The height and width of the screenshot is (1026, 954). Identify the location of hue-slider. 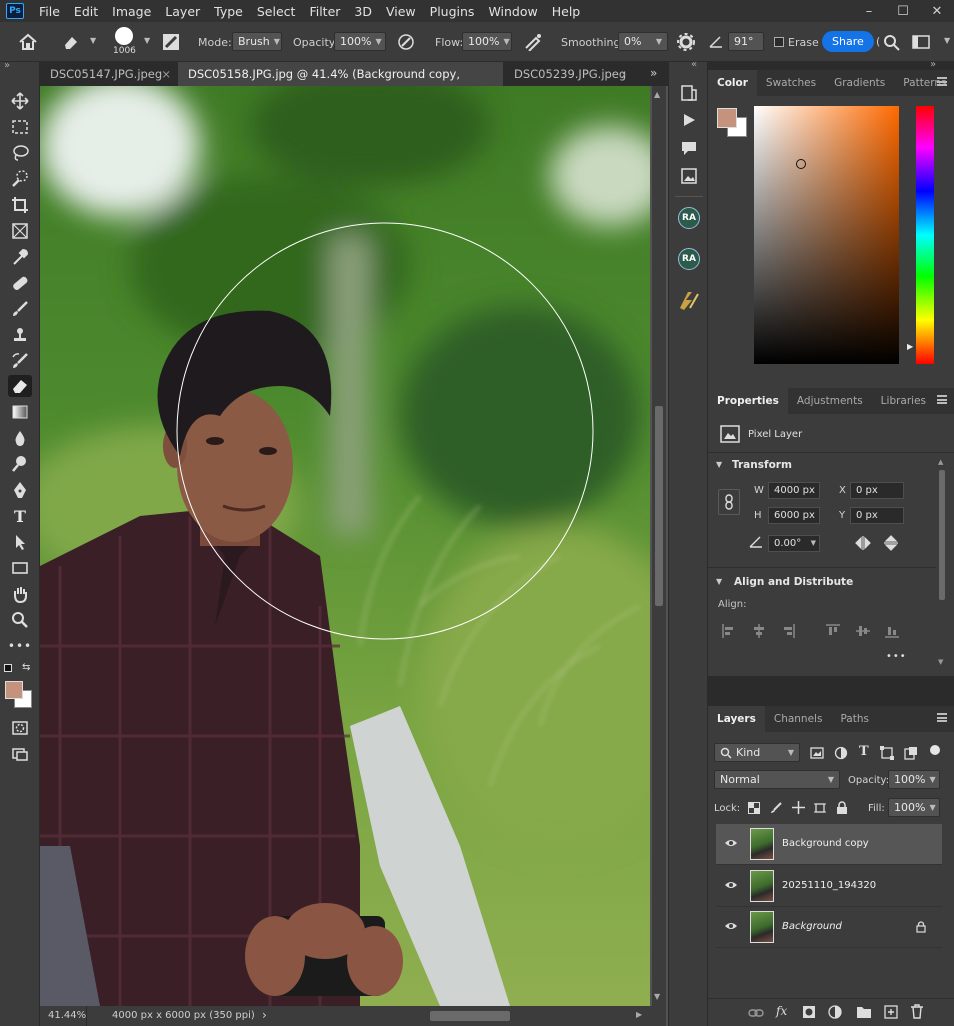
(925, 235).